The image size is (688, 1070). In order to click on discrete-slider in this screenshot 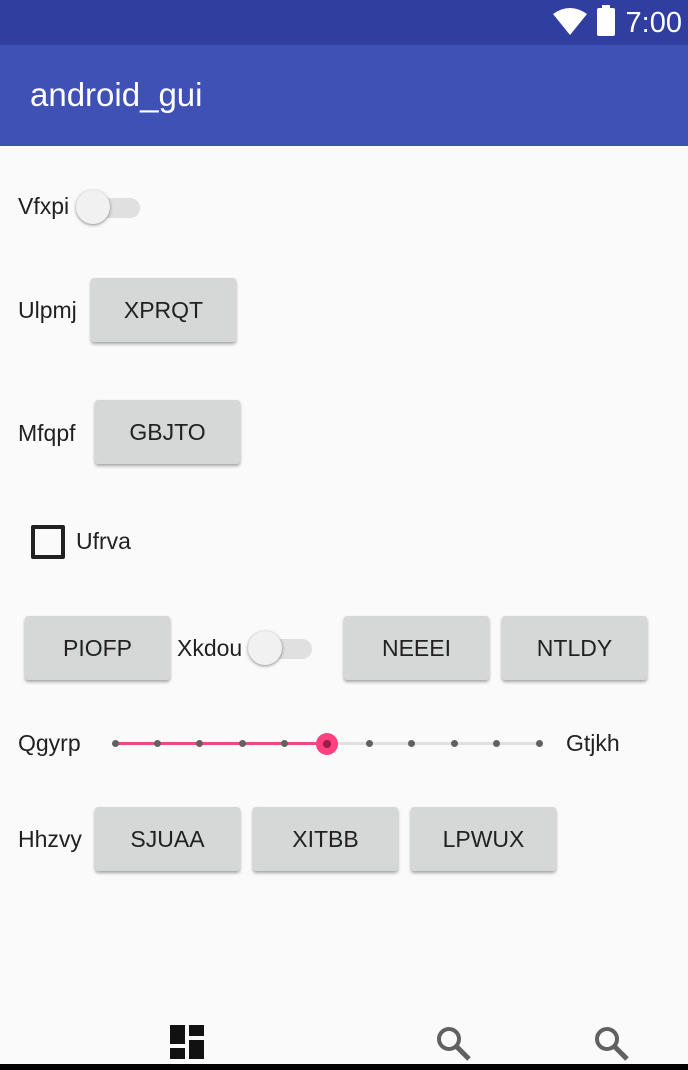, I will do `click(327, 743)`.